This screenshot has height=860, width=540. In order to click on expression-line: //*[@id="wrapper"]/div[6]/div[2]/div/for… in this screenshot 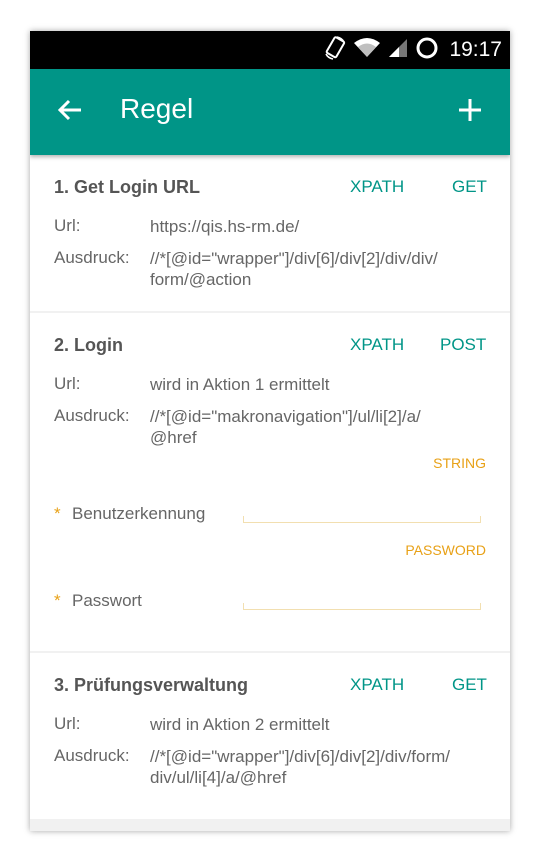, I will do `click(300, 756)`.